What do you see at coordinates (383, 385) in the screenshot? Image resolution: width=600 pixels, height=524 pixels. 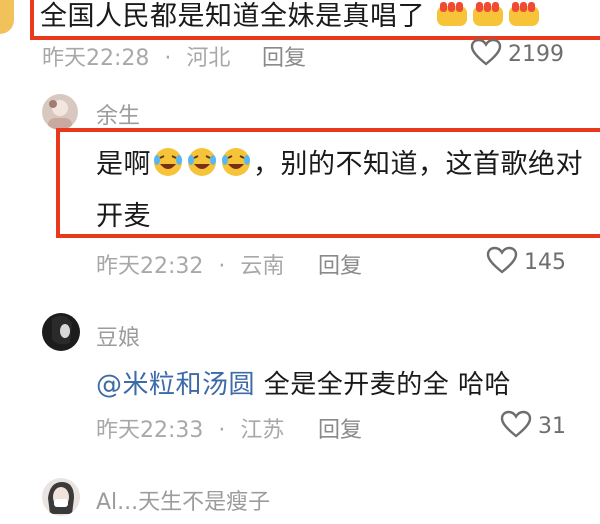 I see `comment-text-content: 全是全开麦的全 哈哈` at bounding box center [383, 385].